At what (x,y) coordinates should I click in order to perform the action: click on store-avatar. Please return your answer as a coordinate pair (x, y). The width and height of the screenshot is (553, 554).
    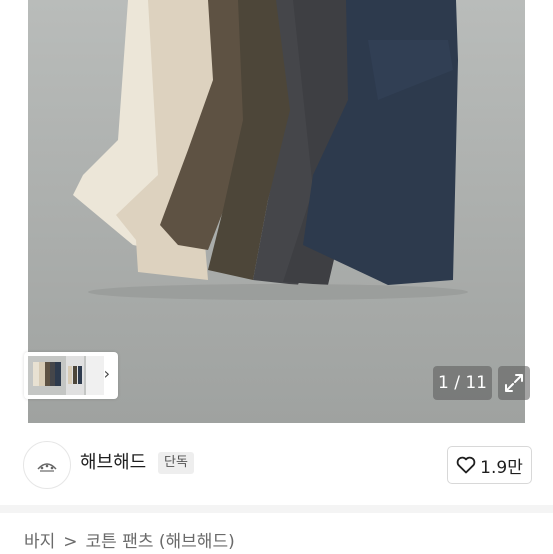
    Looking at the image, I should click on (47, 465).